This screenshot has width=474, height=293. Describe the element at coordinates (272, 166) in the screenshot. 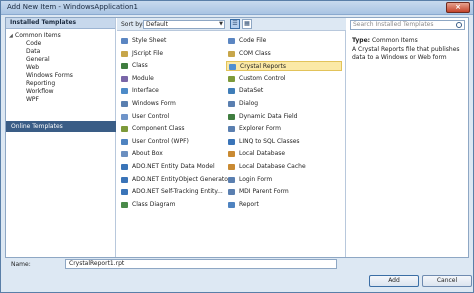

I see `template-item-label: Local Database Cache` at that location.